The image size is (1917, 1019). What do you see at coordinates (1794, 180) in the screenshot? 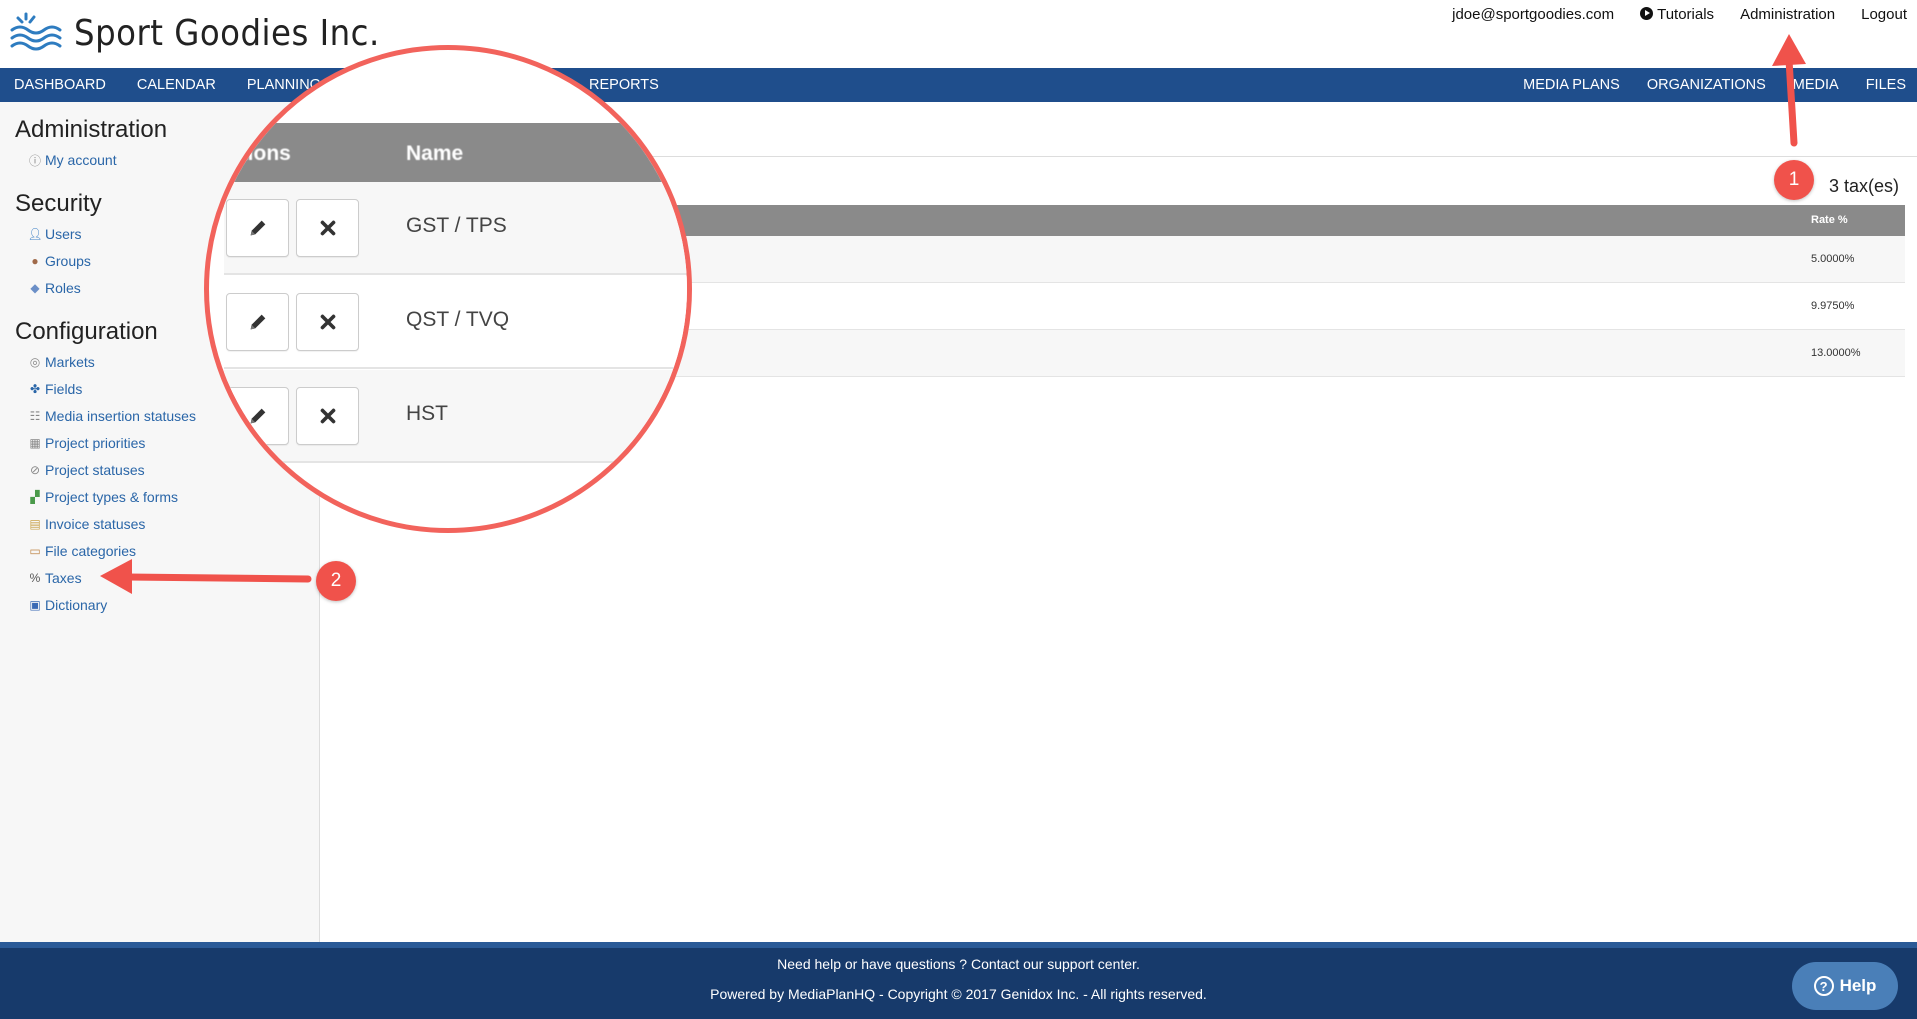
I see `annotation-badge-1: 1` at bounding box center [1794, 180].